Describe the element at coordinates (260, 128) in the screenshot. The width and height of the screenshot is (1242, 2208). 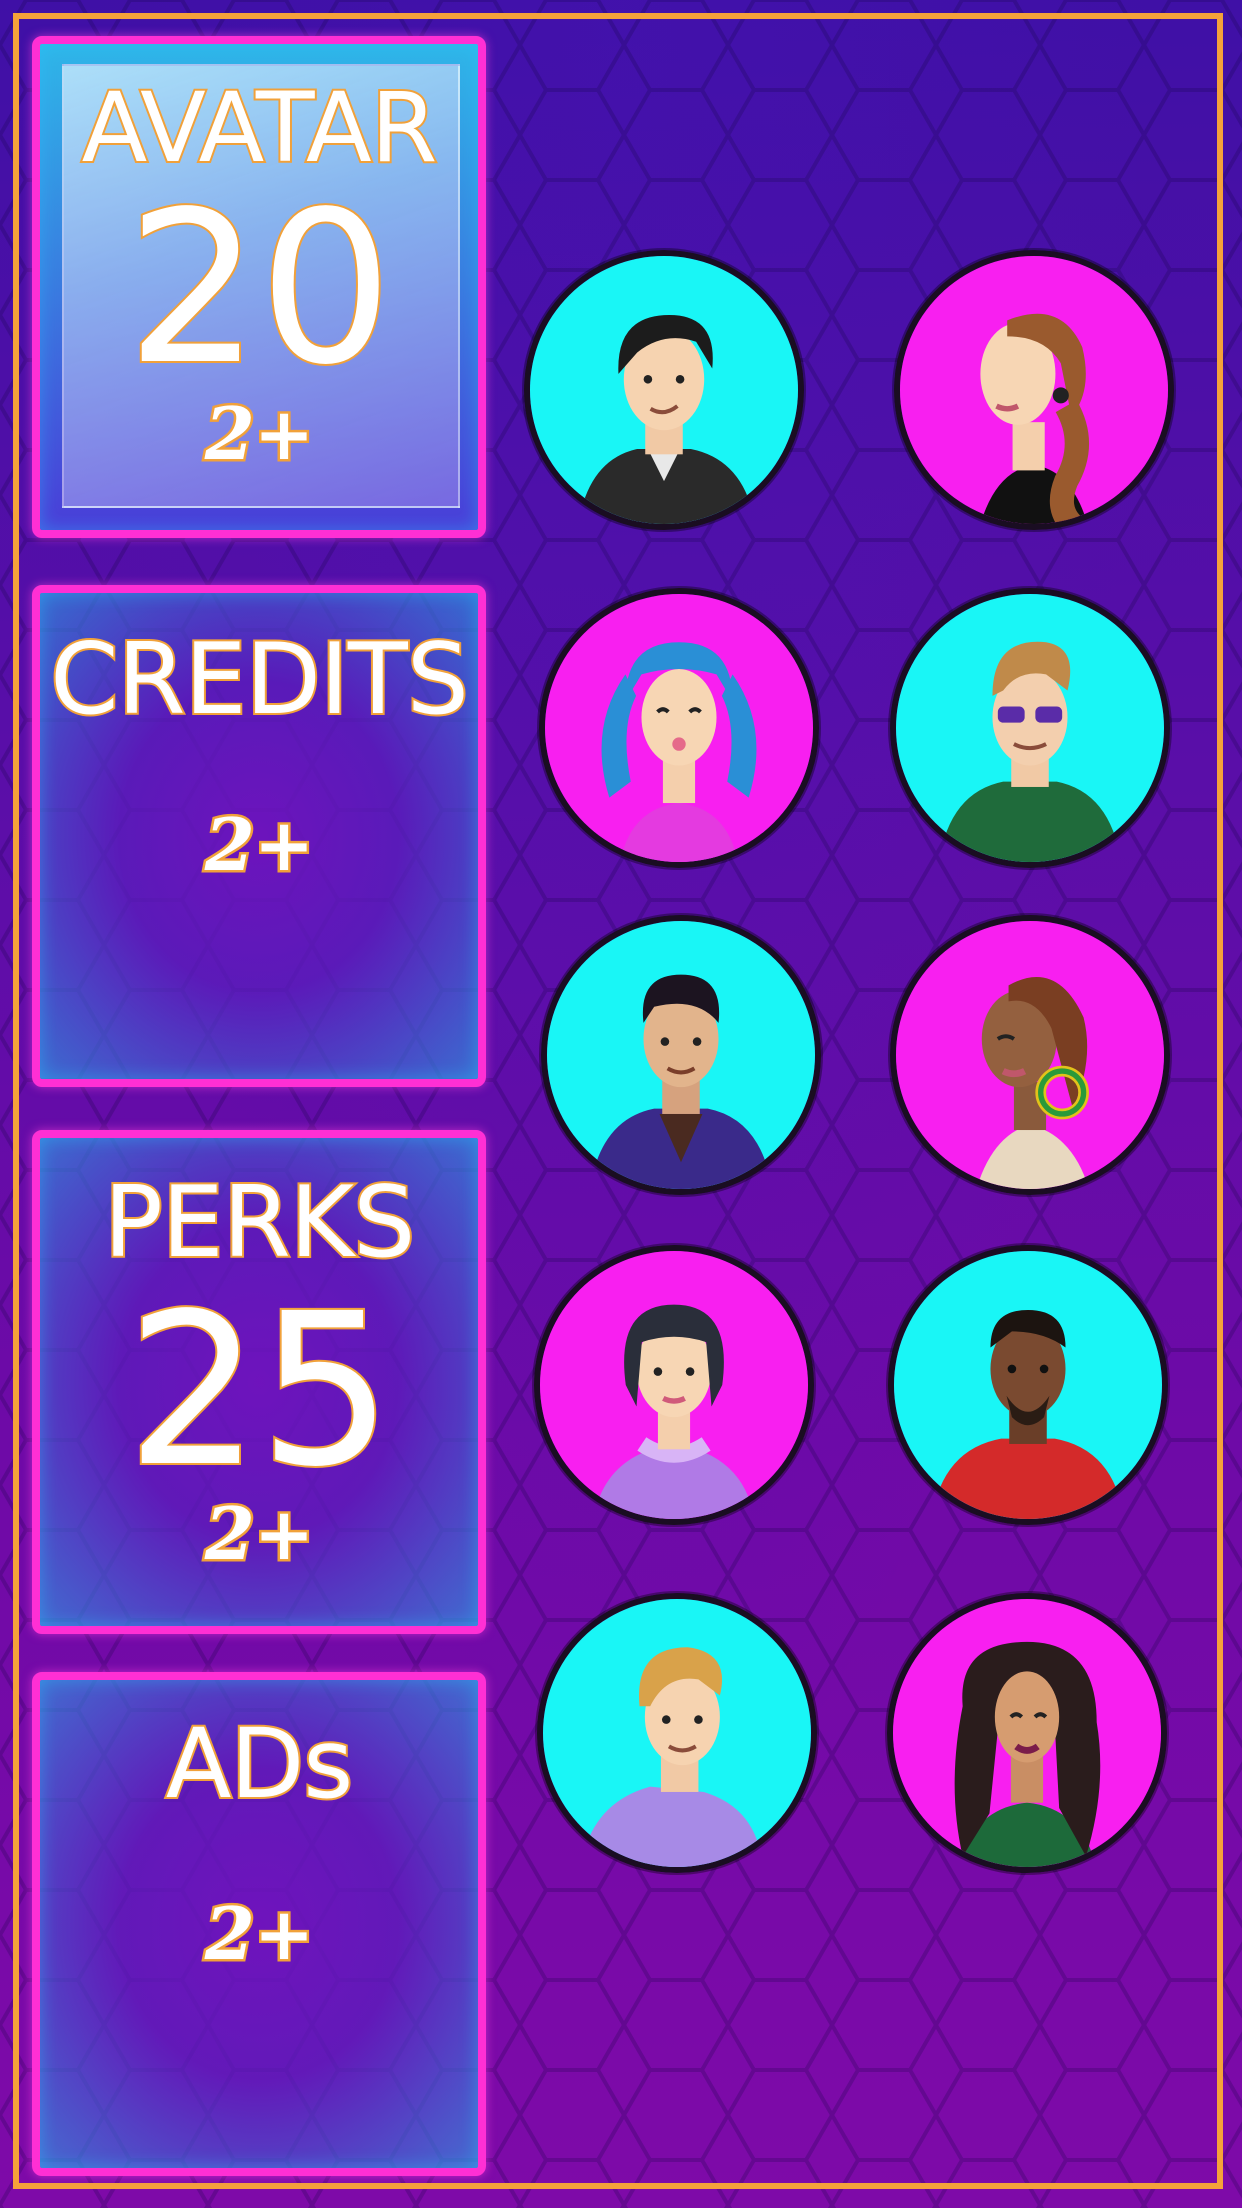
I see `avatar-panel-title: AVATAR` at that location.